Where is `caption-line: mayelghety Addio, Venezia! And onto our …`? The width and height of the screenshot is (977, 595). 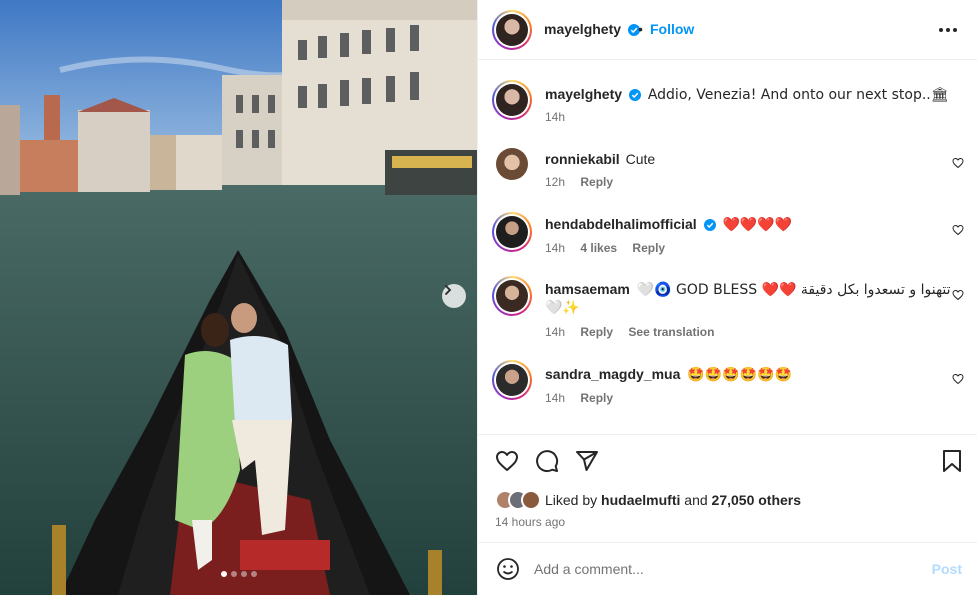 caption-line: mayelghety Addio, Venezia! And onto our … is located at coordinates (747, 94).